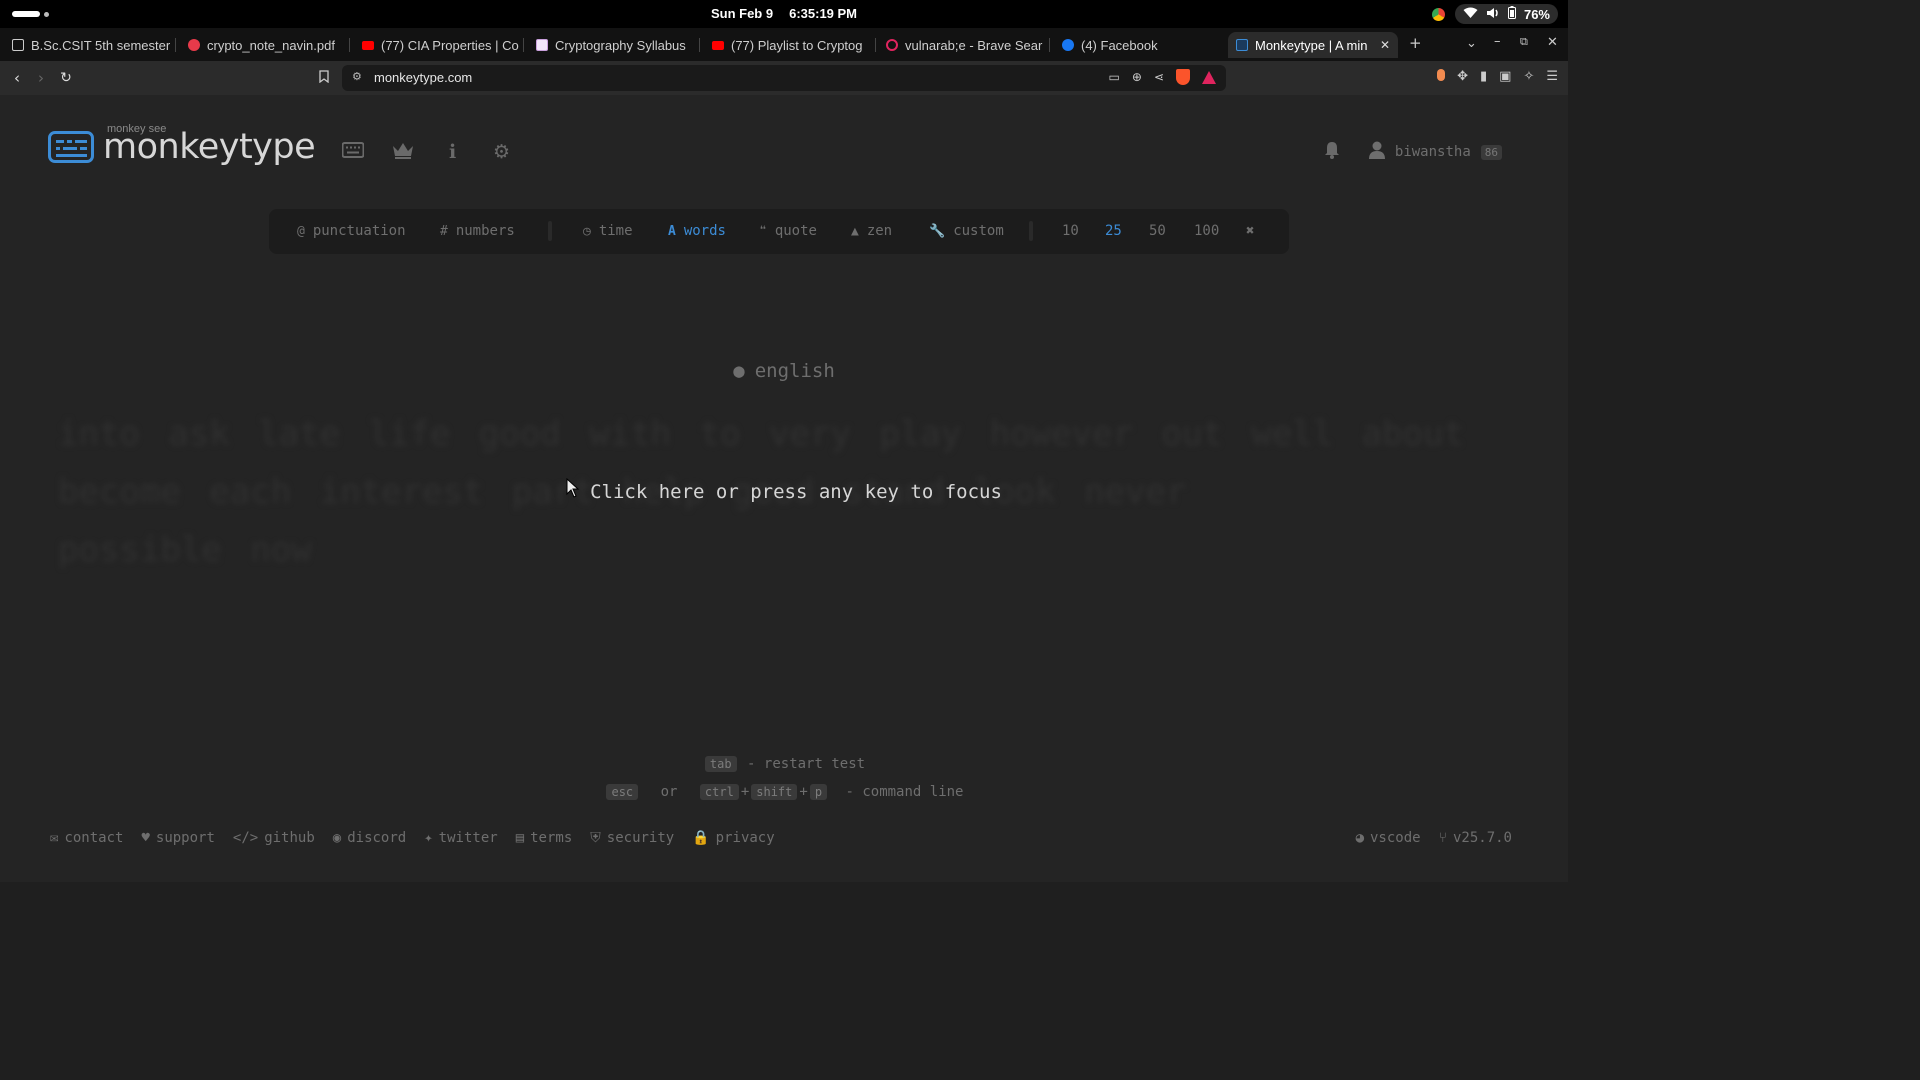 Image resolution: width=1920 pixels, height=1080 pixels. Describe the element at coordinates (1505, 76) in the screenshot. I see `wallet-icon: ▣` at that location.